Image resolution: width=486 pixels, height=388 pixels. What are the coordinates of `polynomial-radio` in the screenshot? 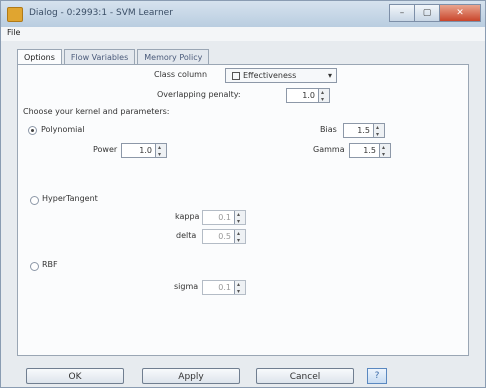 It's located at (32, 130).